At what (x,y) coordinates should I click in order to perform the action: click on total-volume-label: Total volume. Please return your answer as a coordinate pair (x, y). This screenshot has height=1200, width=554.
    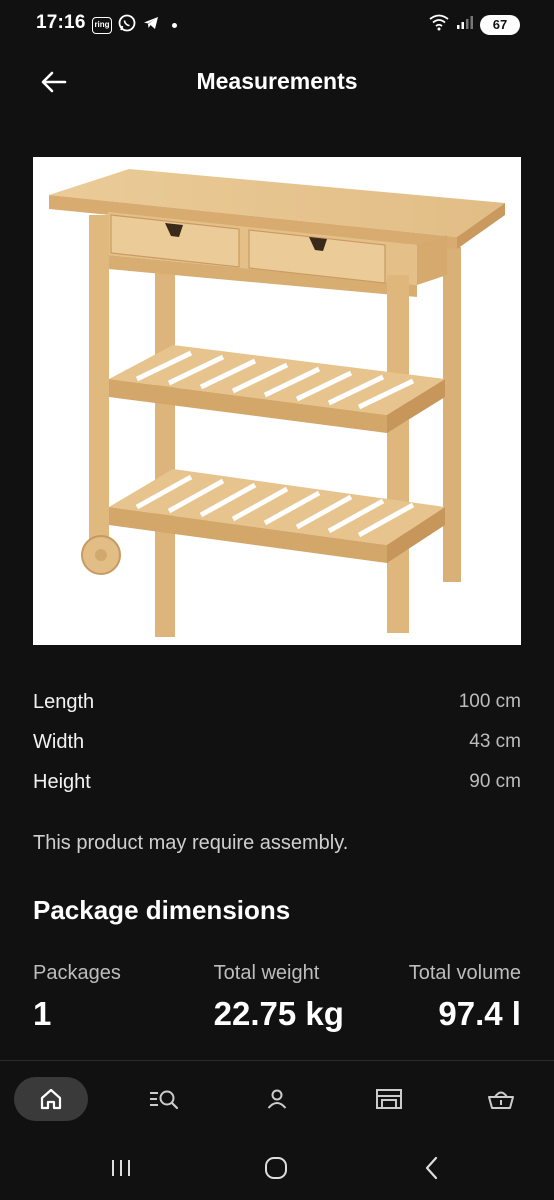
    Looking at the image, I should click on (464, 973).